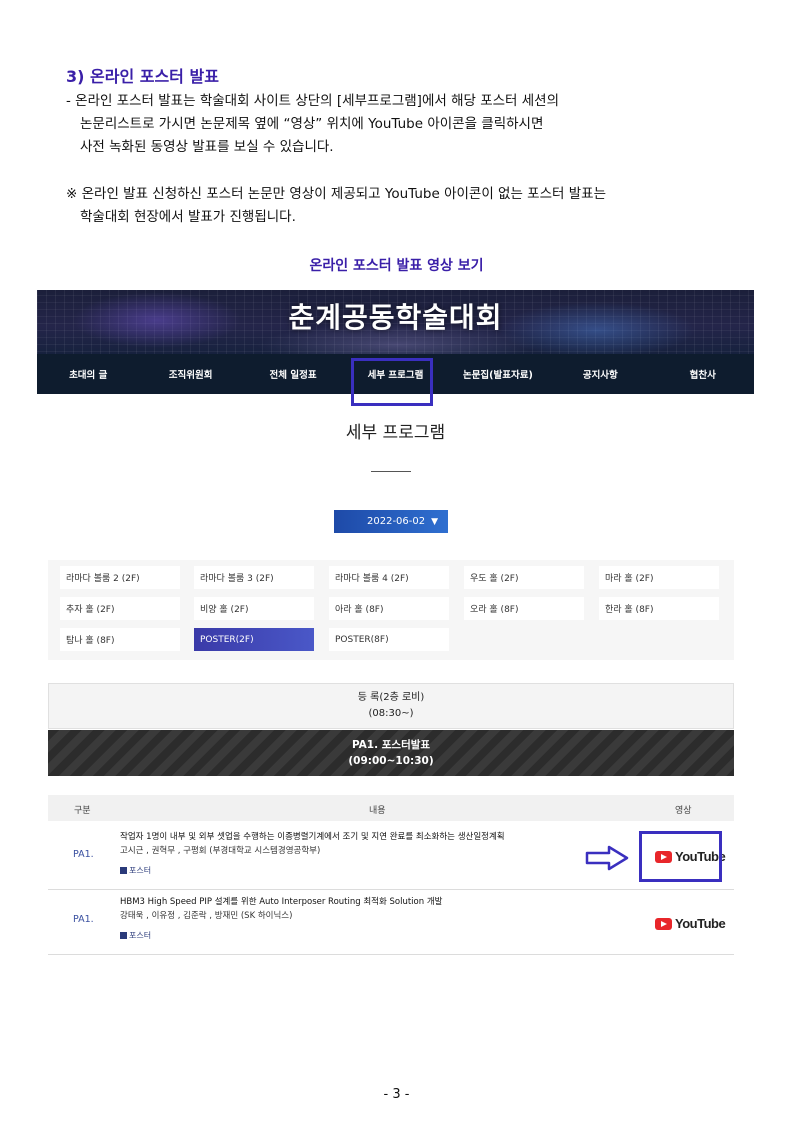 The height and width of the screenshot is (1121, 793). I want to click on table-header: 구분 내용 영상, so click(391, 808).